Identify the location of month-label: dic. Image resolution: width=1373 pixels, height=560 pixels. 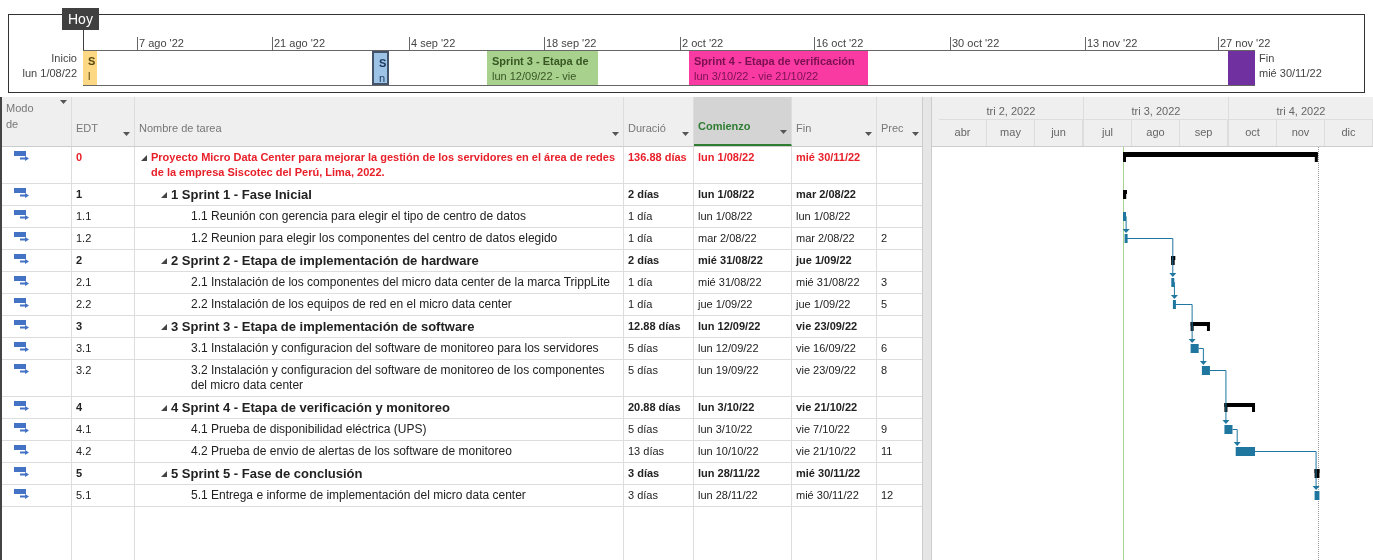
(1349, 133).